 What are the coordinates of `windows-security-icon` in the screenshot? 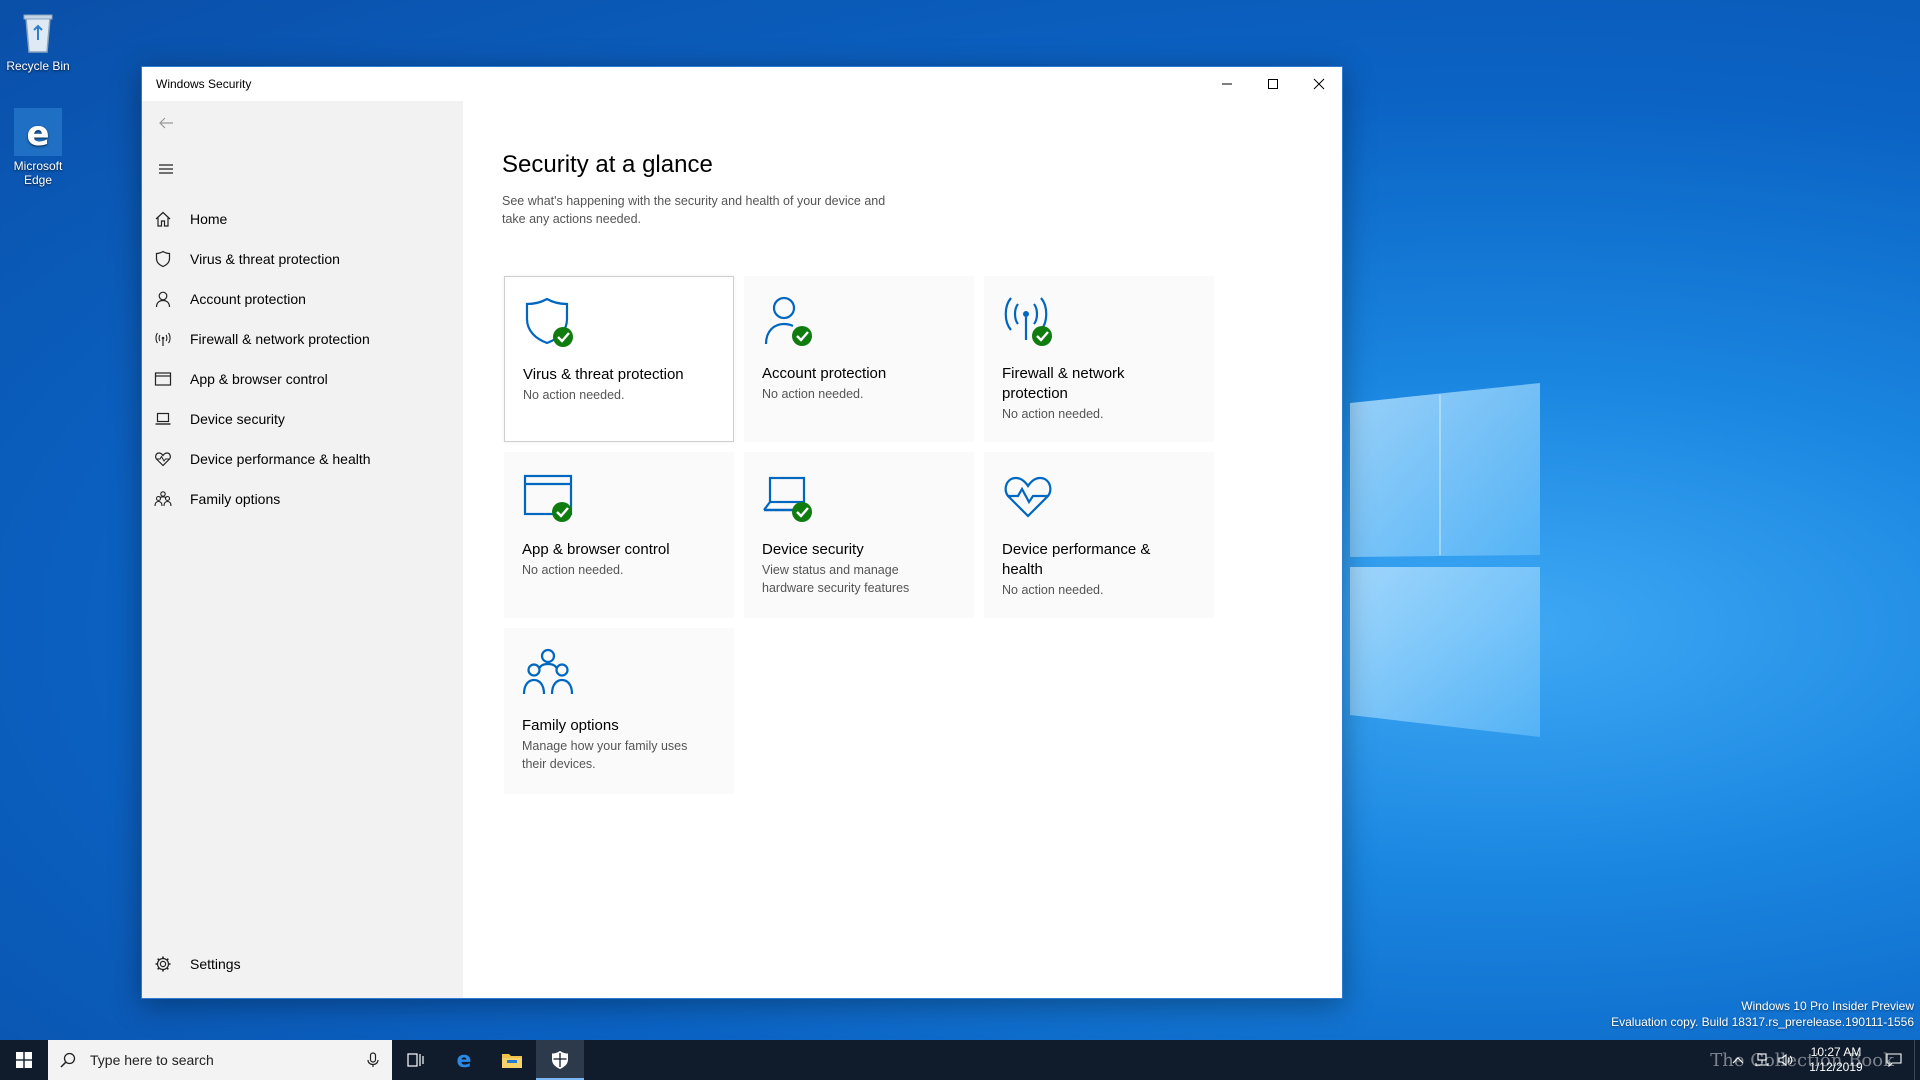 It's located at (560, 1060).